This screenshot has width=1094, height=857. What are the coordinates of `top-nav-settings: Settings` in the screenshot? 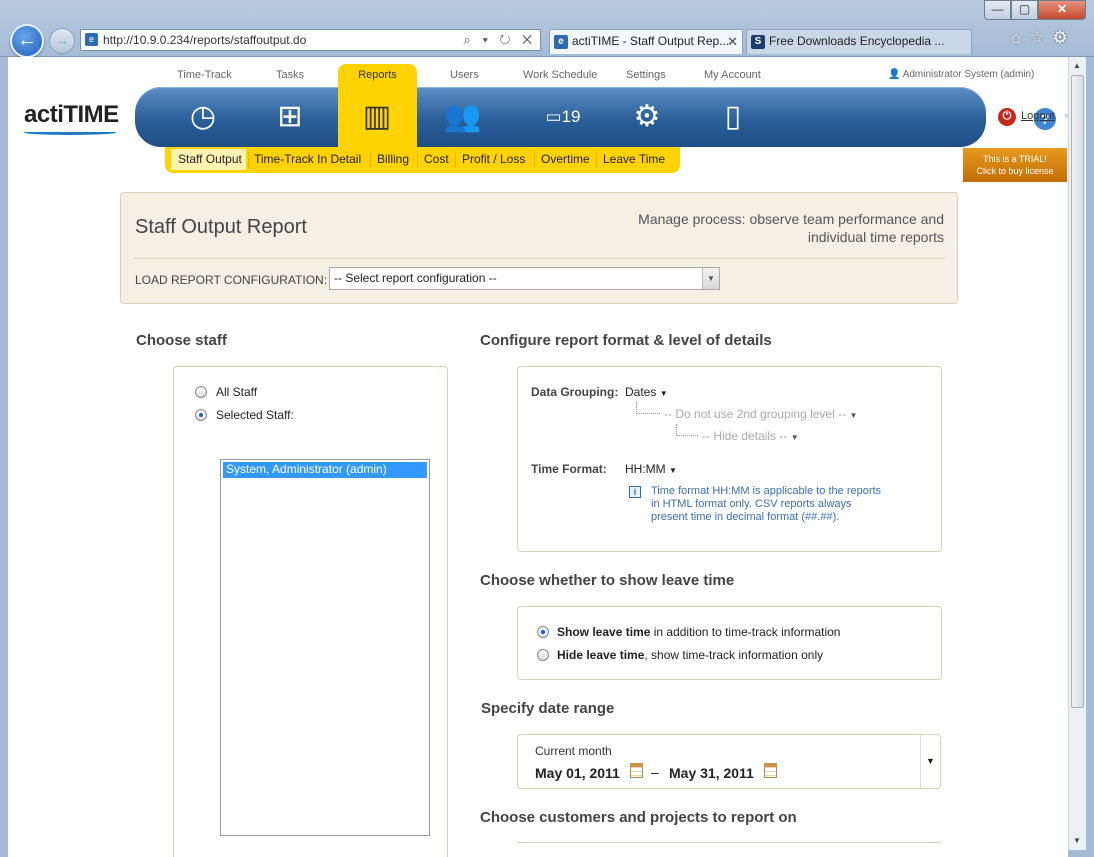 It's located at (646, 75).